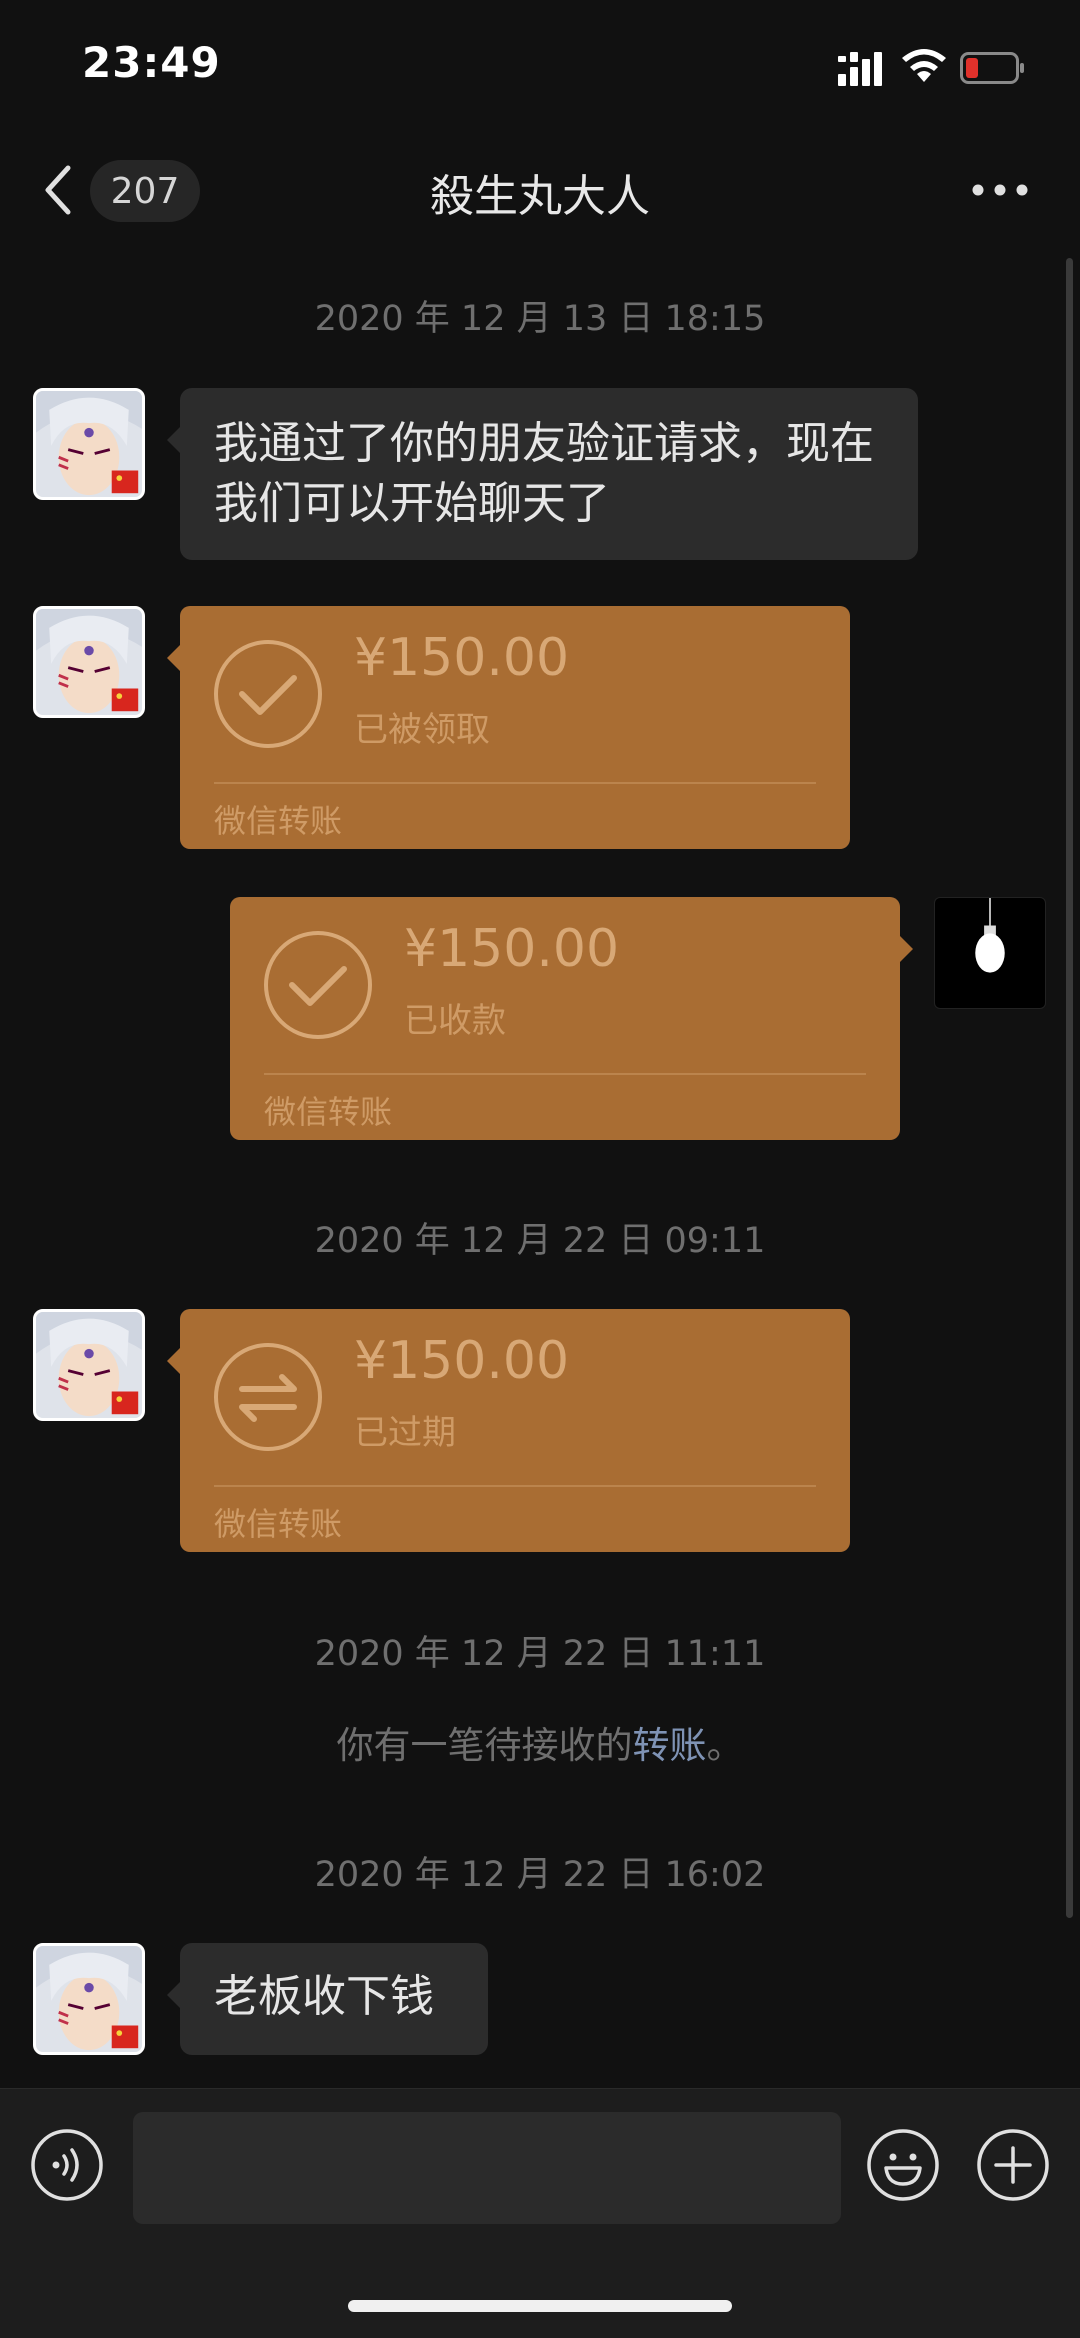 This screenshot has height=2338, width=1080. What do you see at coordinates (487, 2168) in the screenshot?
I see `message-input` at bounding box center [487, 2168].